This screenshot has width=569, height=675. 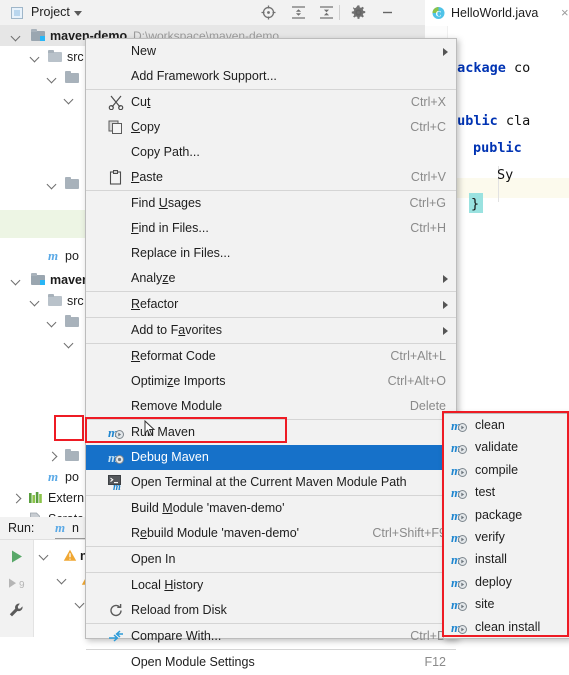 I want to click on menu-item-new: New, so click(x=271, y=51).